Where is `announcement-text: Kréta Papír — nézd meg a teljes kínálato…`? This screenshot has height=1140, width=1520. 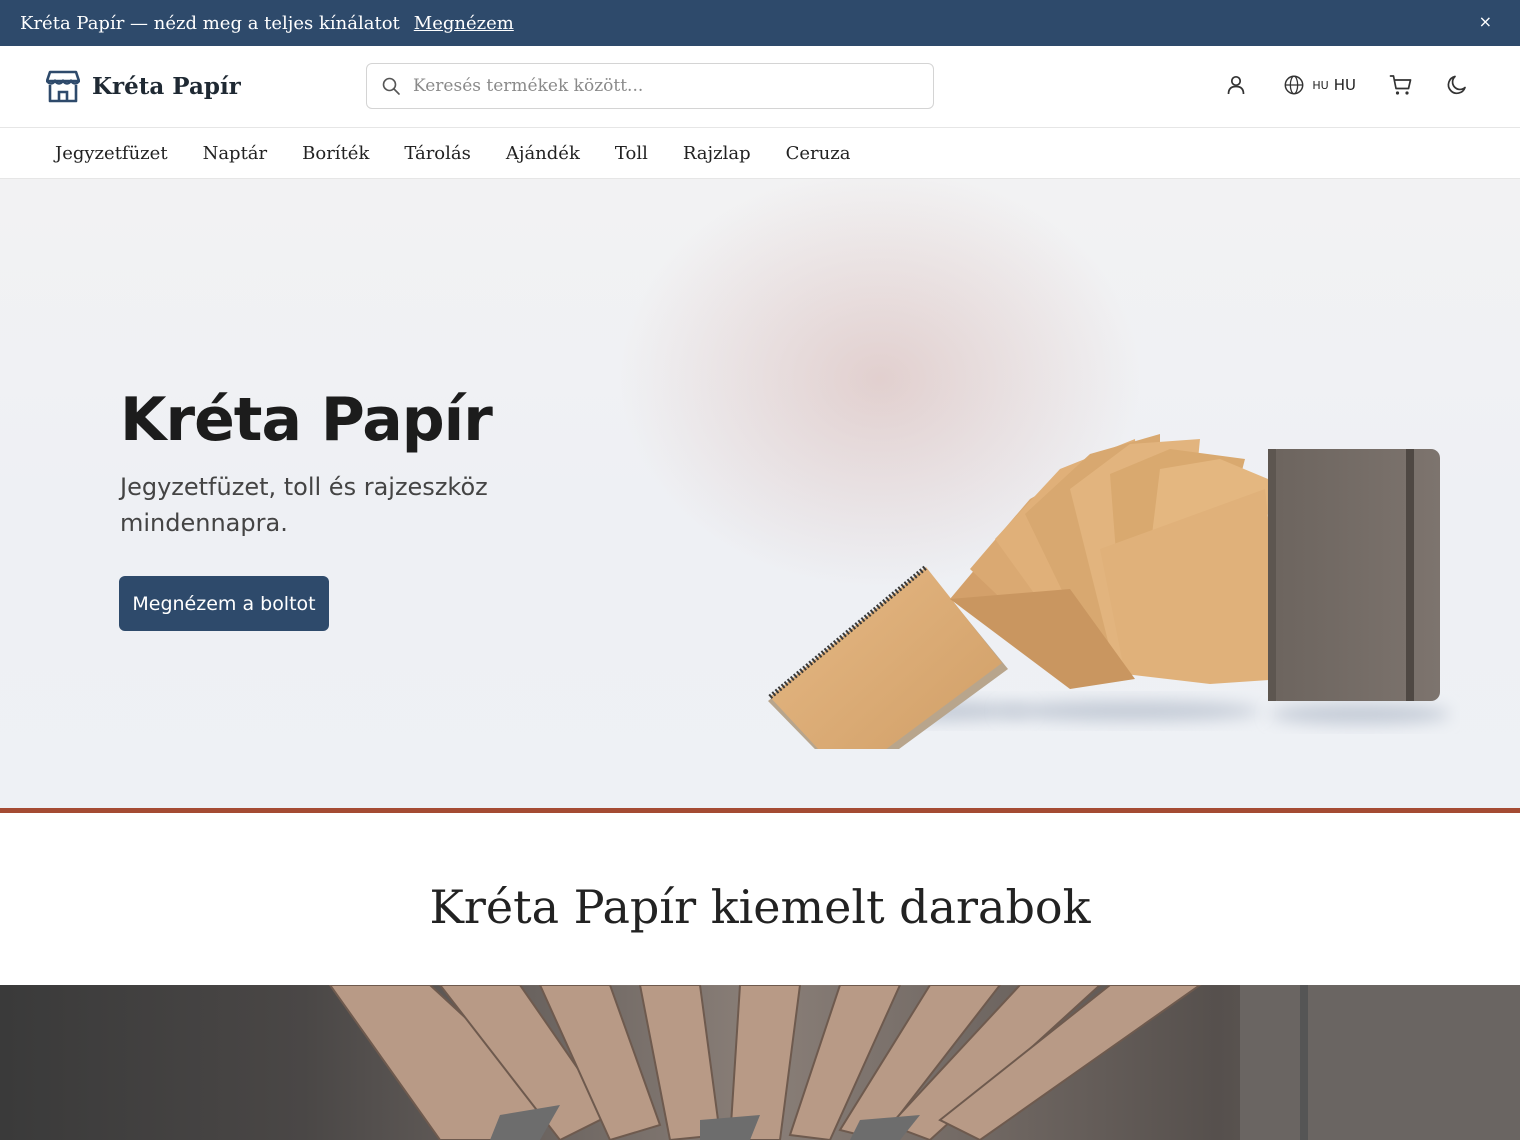 announcement-text: Kréta Papír — nézd meg a teljes kínálato… is located at coordinates (210, 23).